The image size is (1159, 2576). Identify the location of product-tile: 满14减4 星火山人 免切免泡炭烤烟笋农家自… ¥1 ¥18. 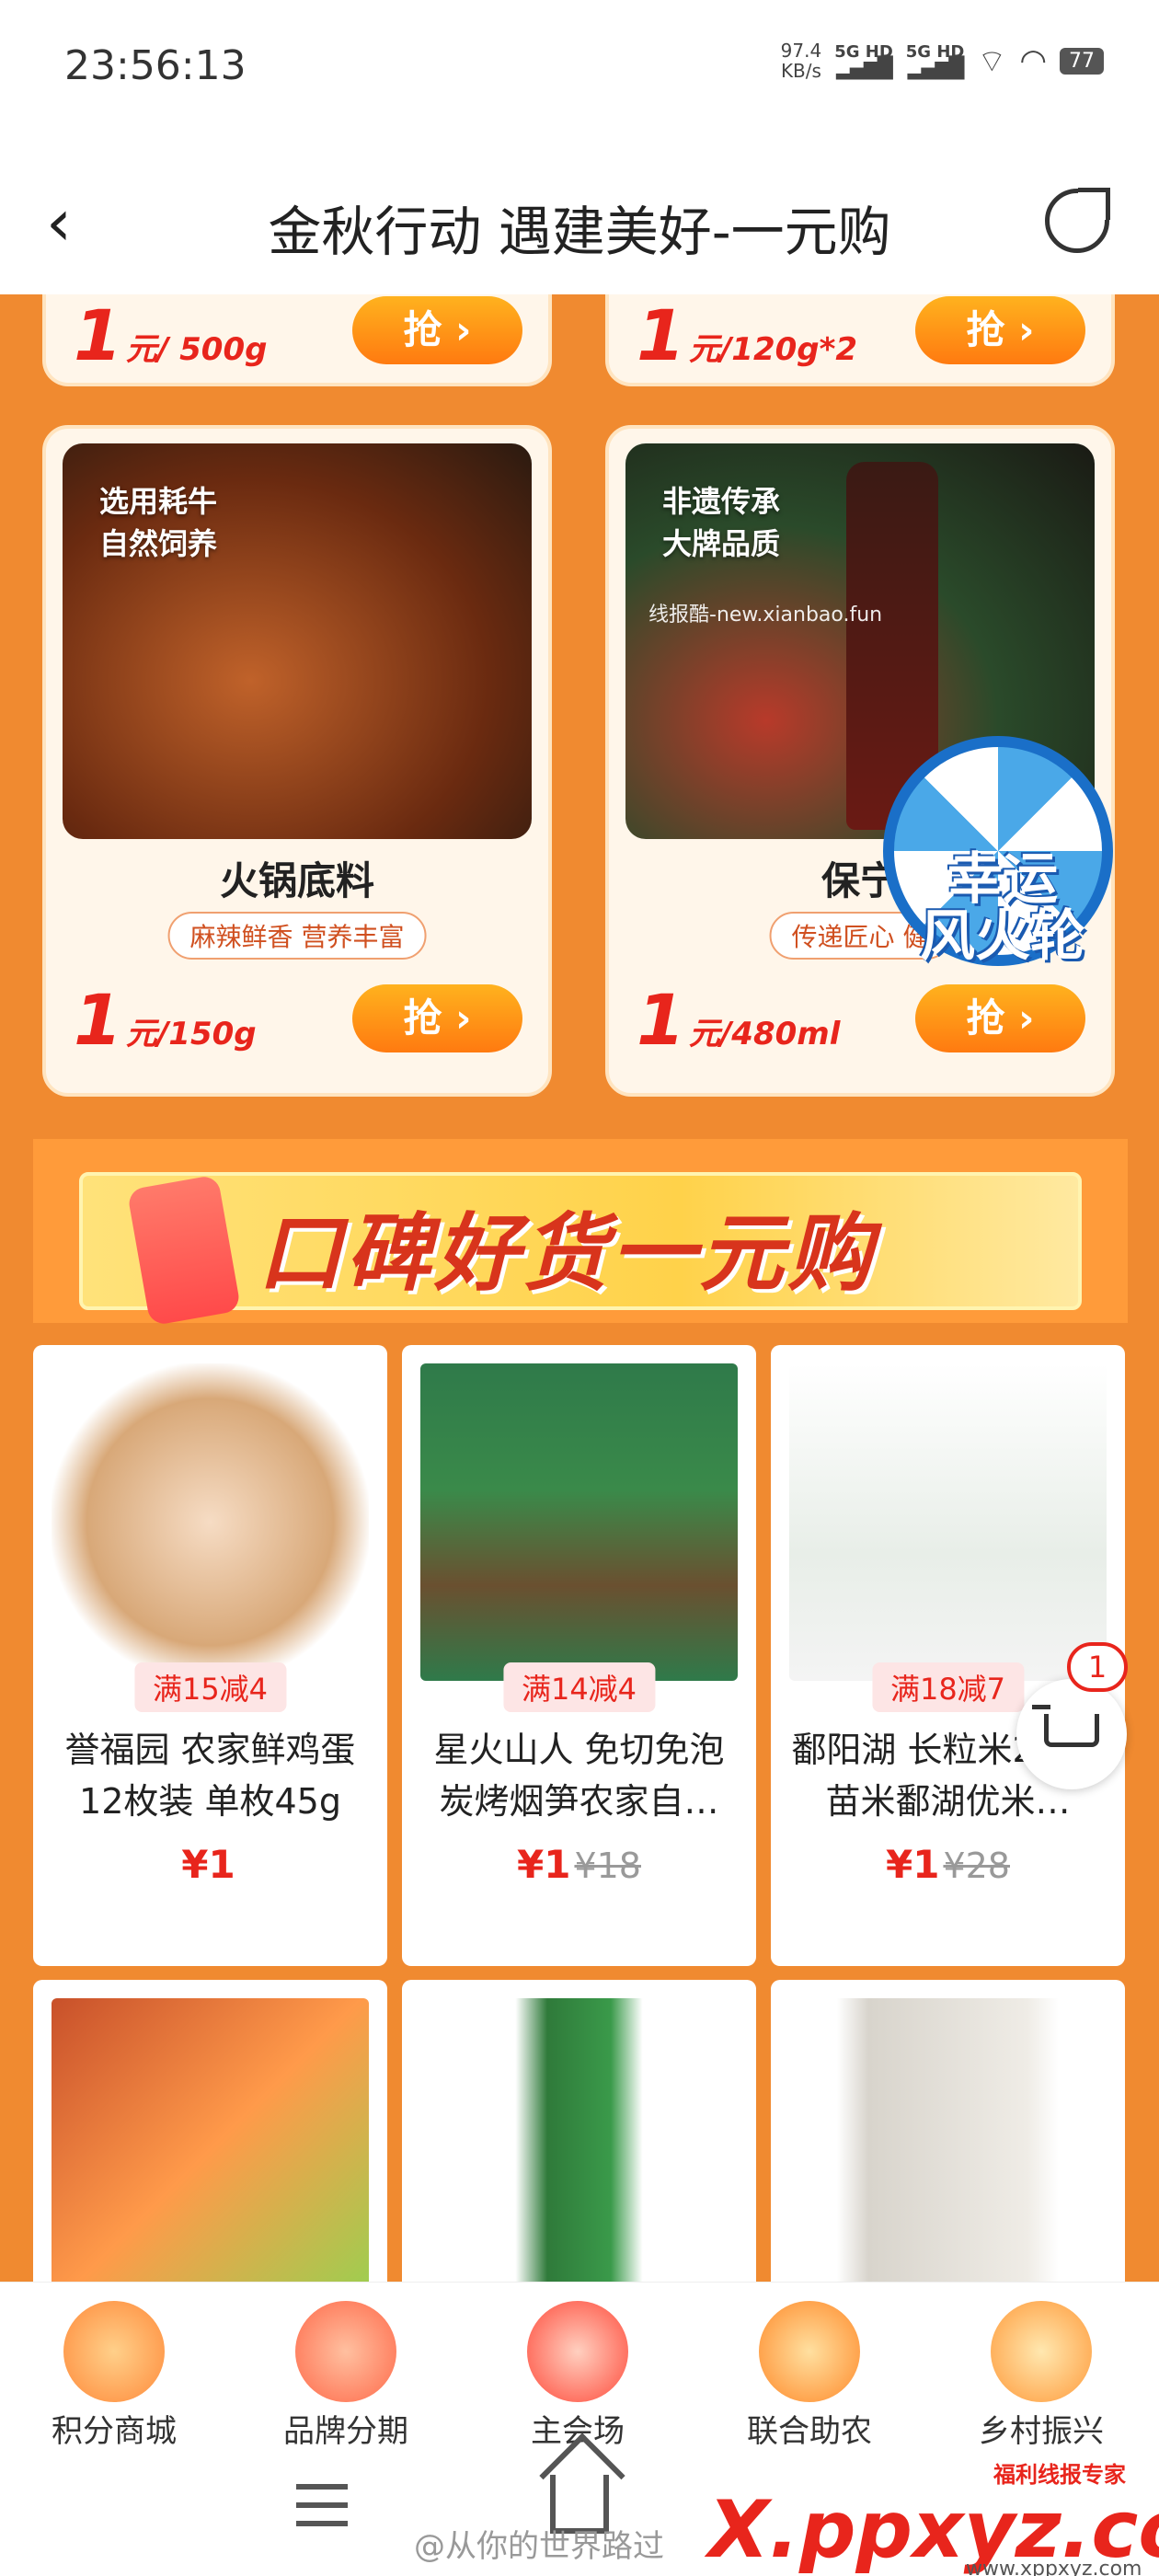
(579, 1655).